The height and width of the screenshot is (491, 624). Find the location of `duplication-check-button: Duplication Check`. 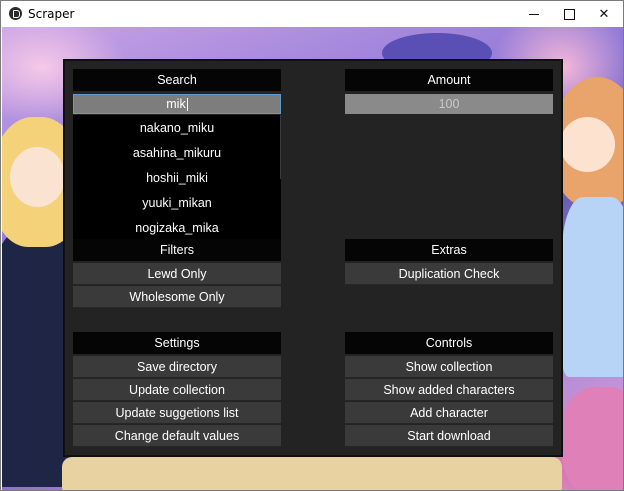

duplication-check-button: Duplication Check is located at coordinates (449, 274).